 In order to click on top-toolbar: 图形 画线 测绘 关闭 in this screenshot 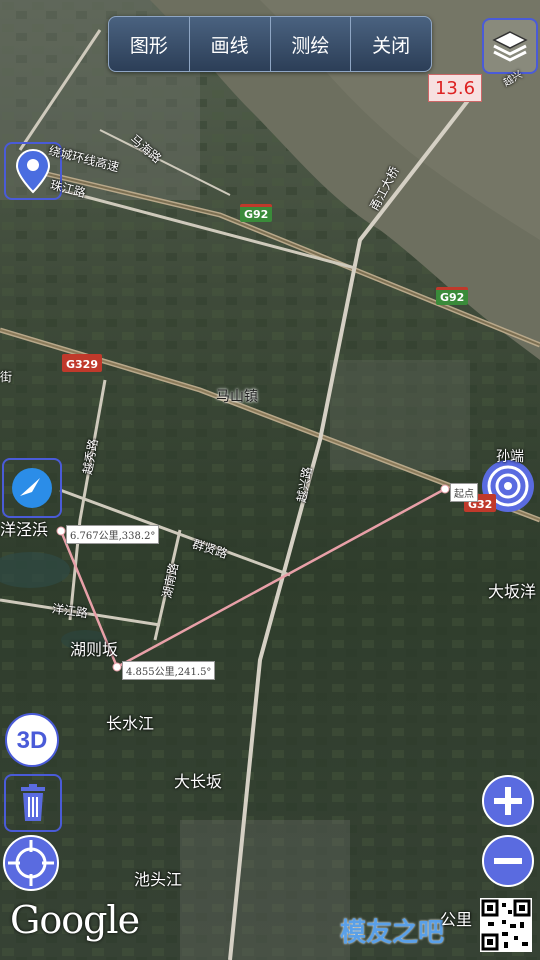, I will do `click(270, 44)`.